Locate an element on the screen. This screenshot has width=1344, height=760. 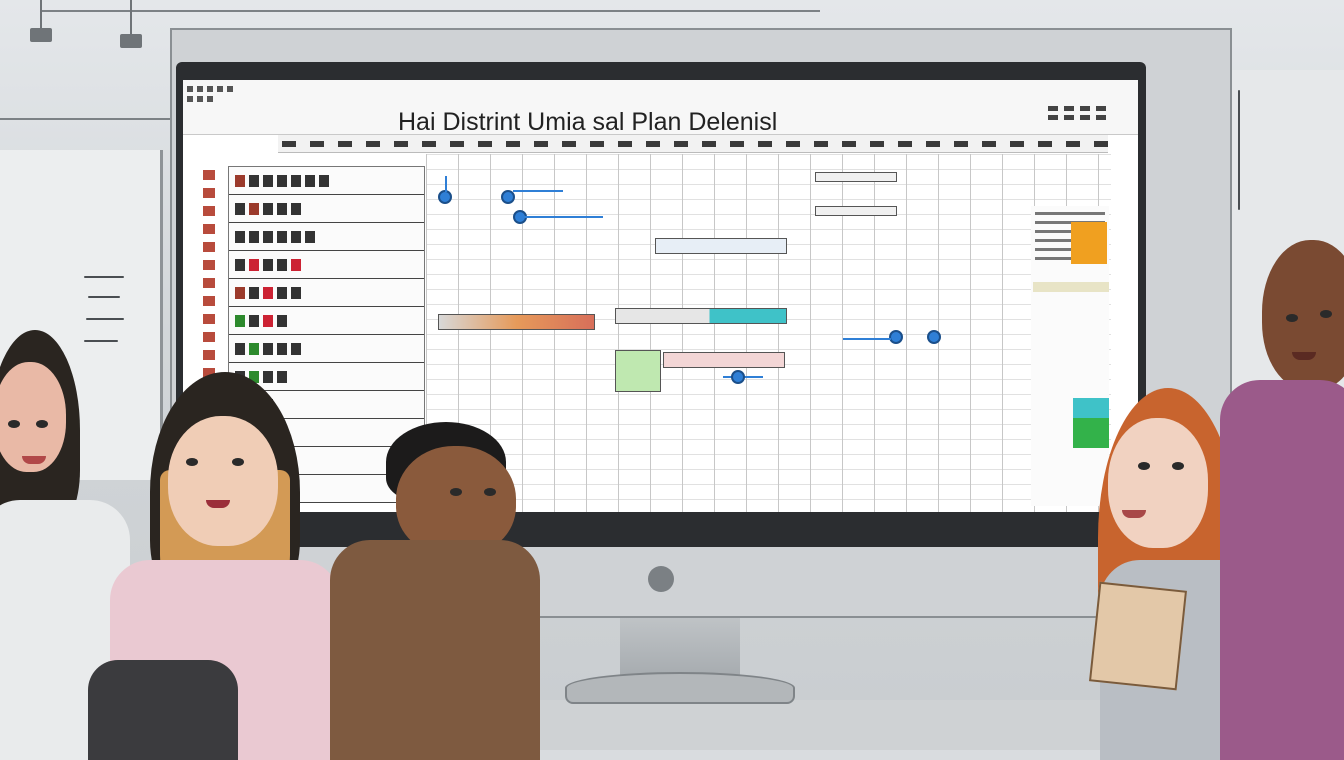
monitor-stand-base is located at coordinates (680, 688).